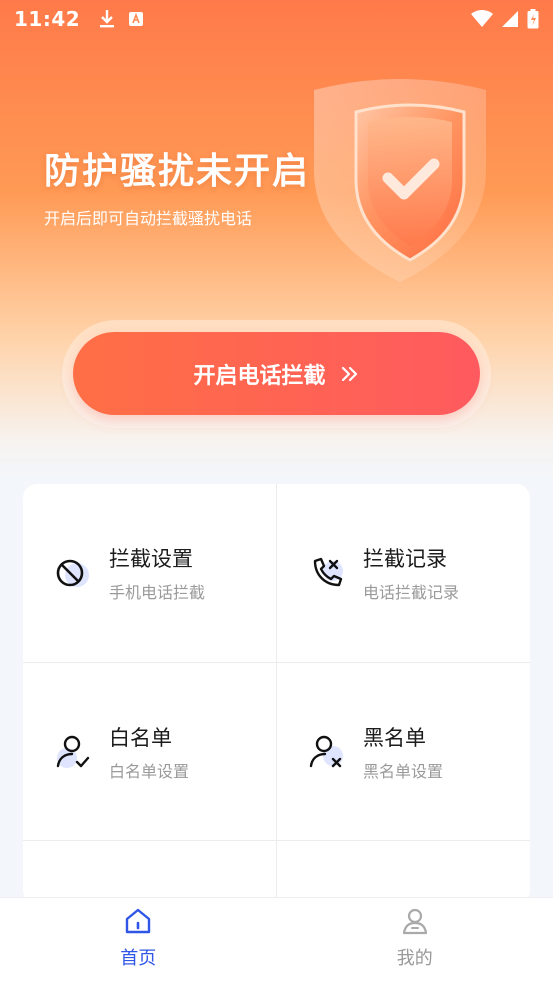  I want to click on enable-call-blocking-button: 开启电话拦截, so click(276, 373).